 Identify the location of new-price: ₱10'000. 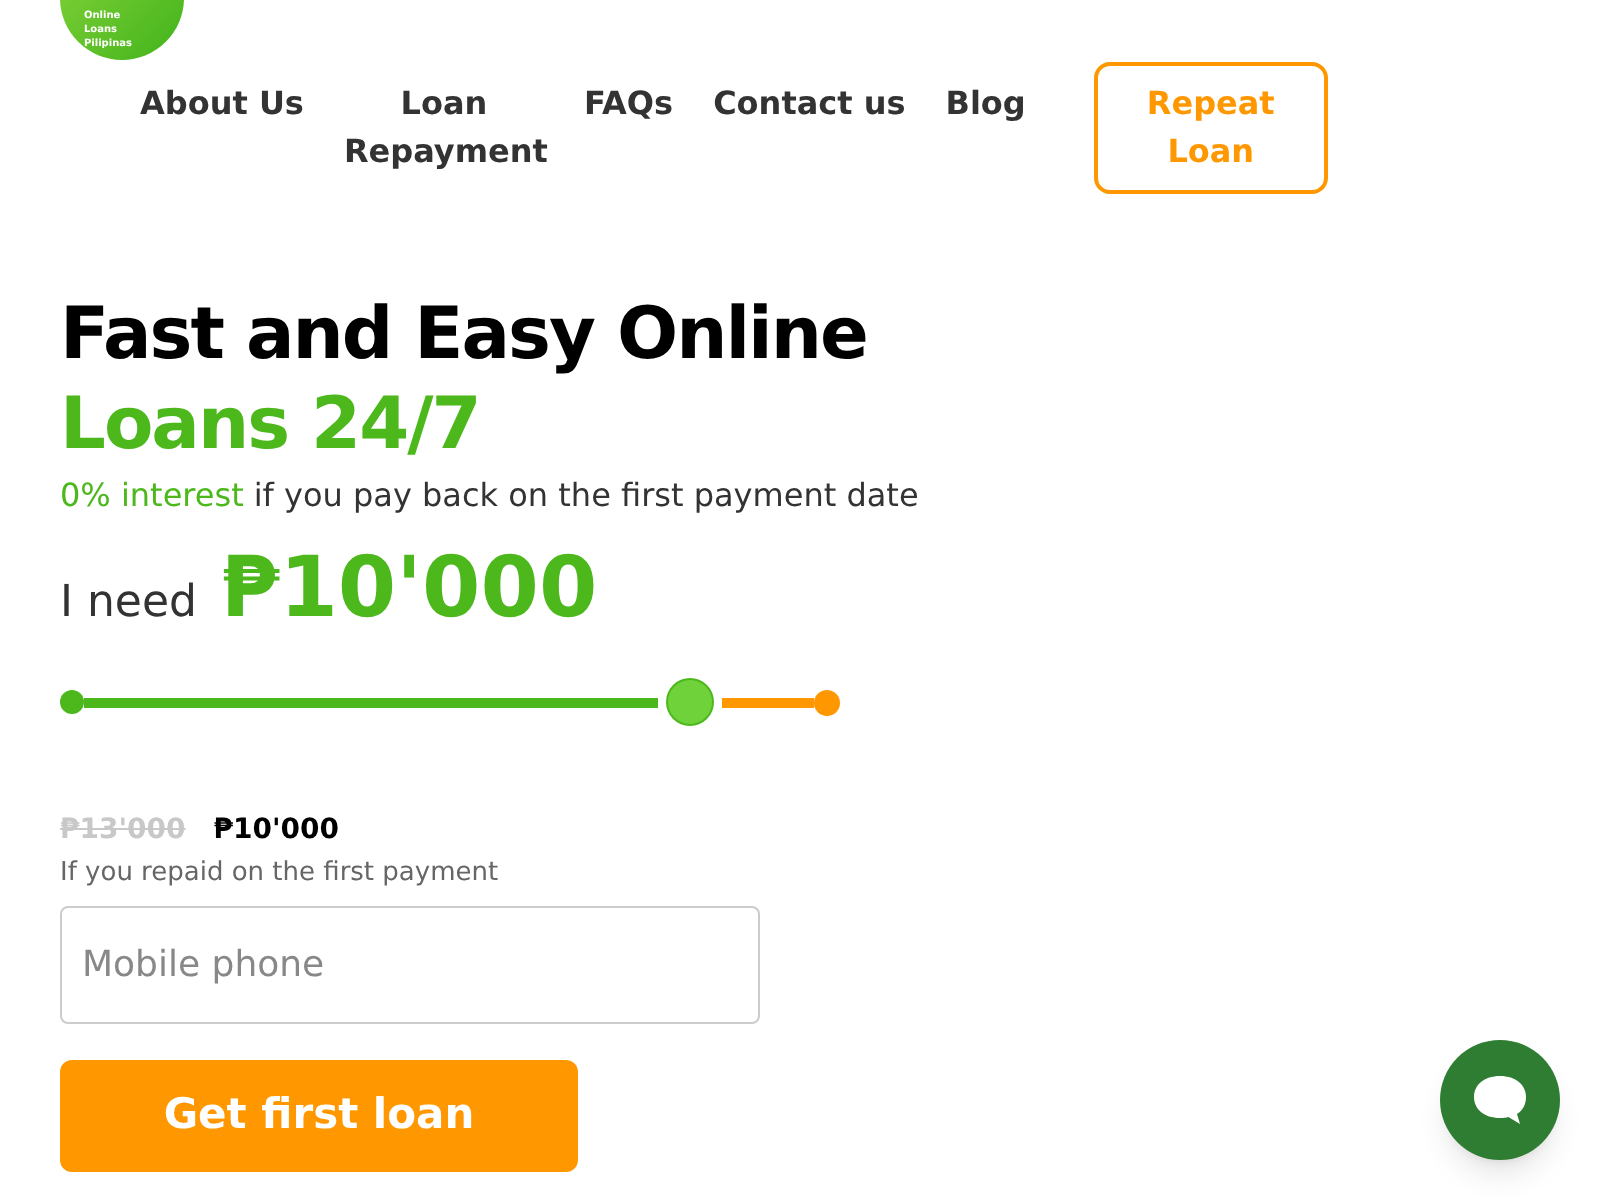
(276, 831).